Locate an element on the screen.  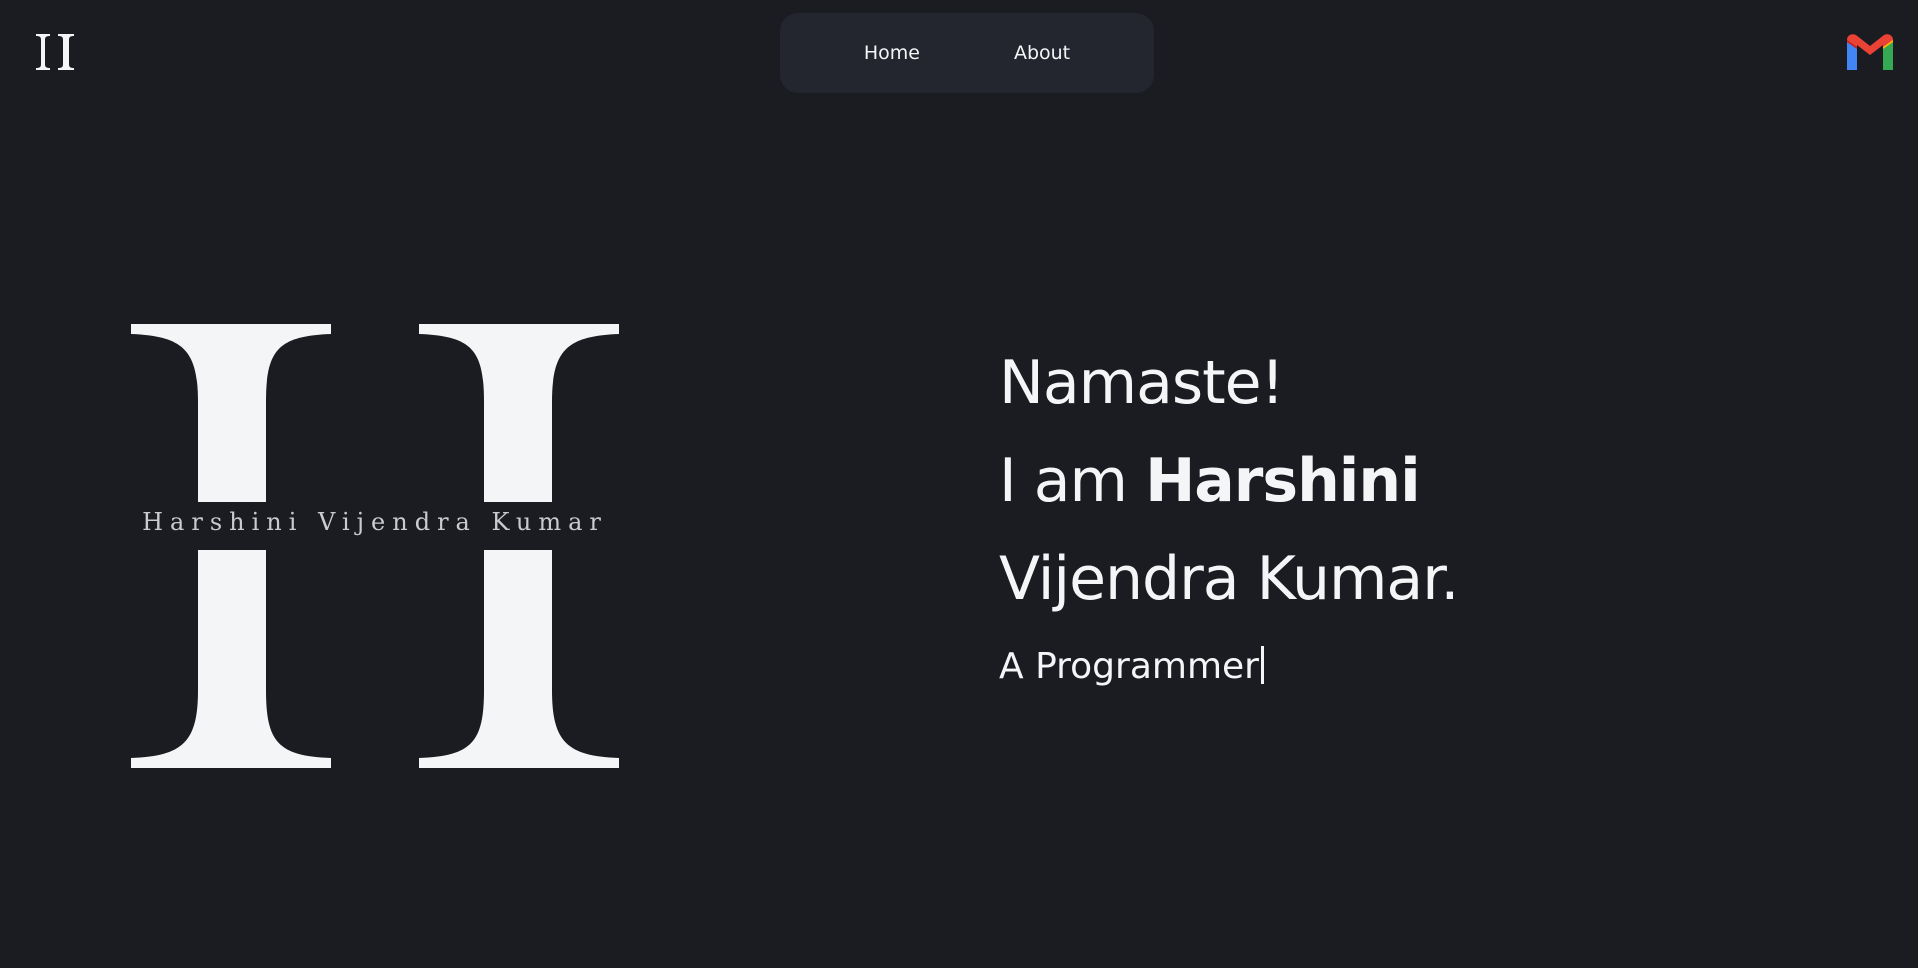
greeting: Namaste! is located at coordinates (1142, 383).